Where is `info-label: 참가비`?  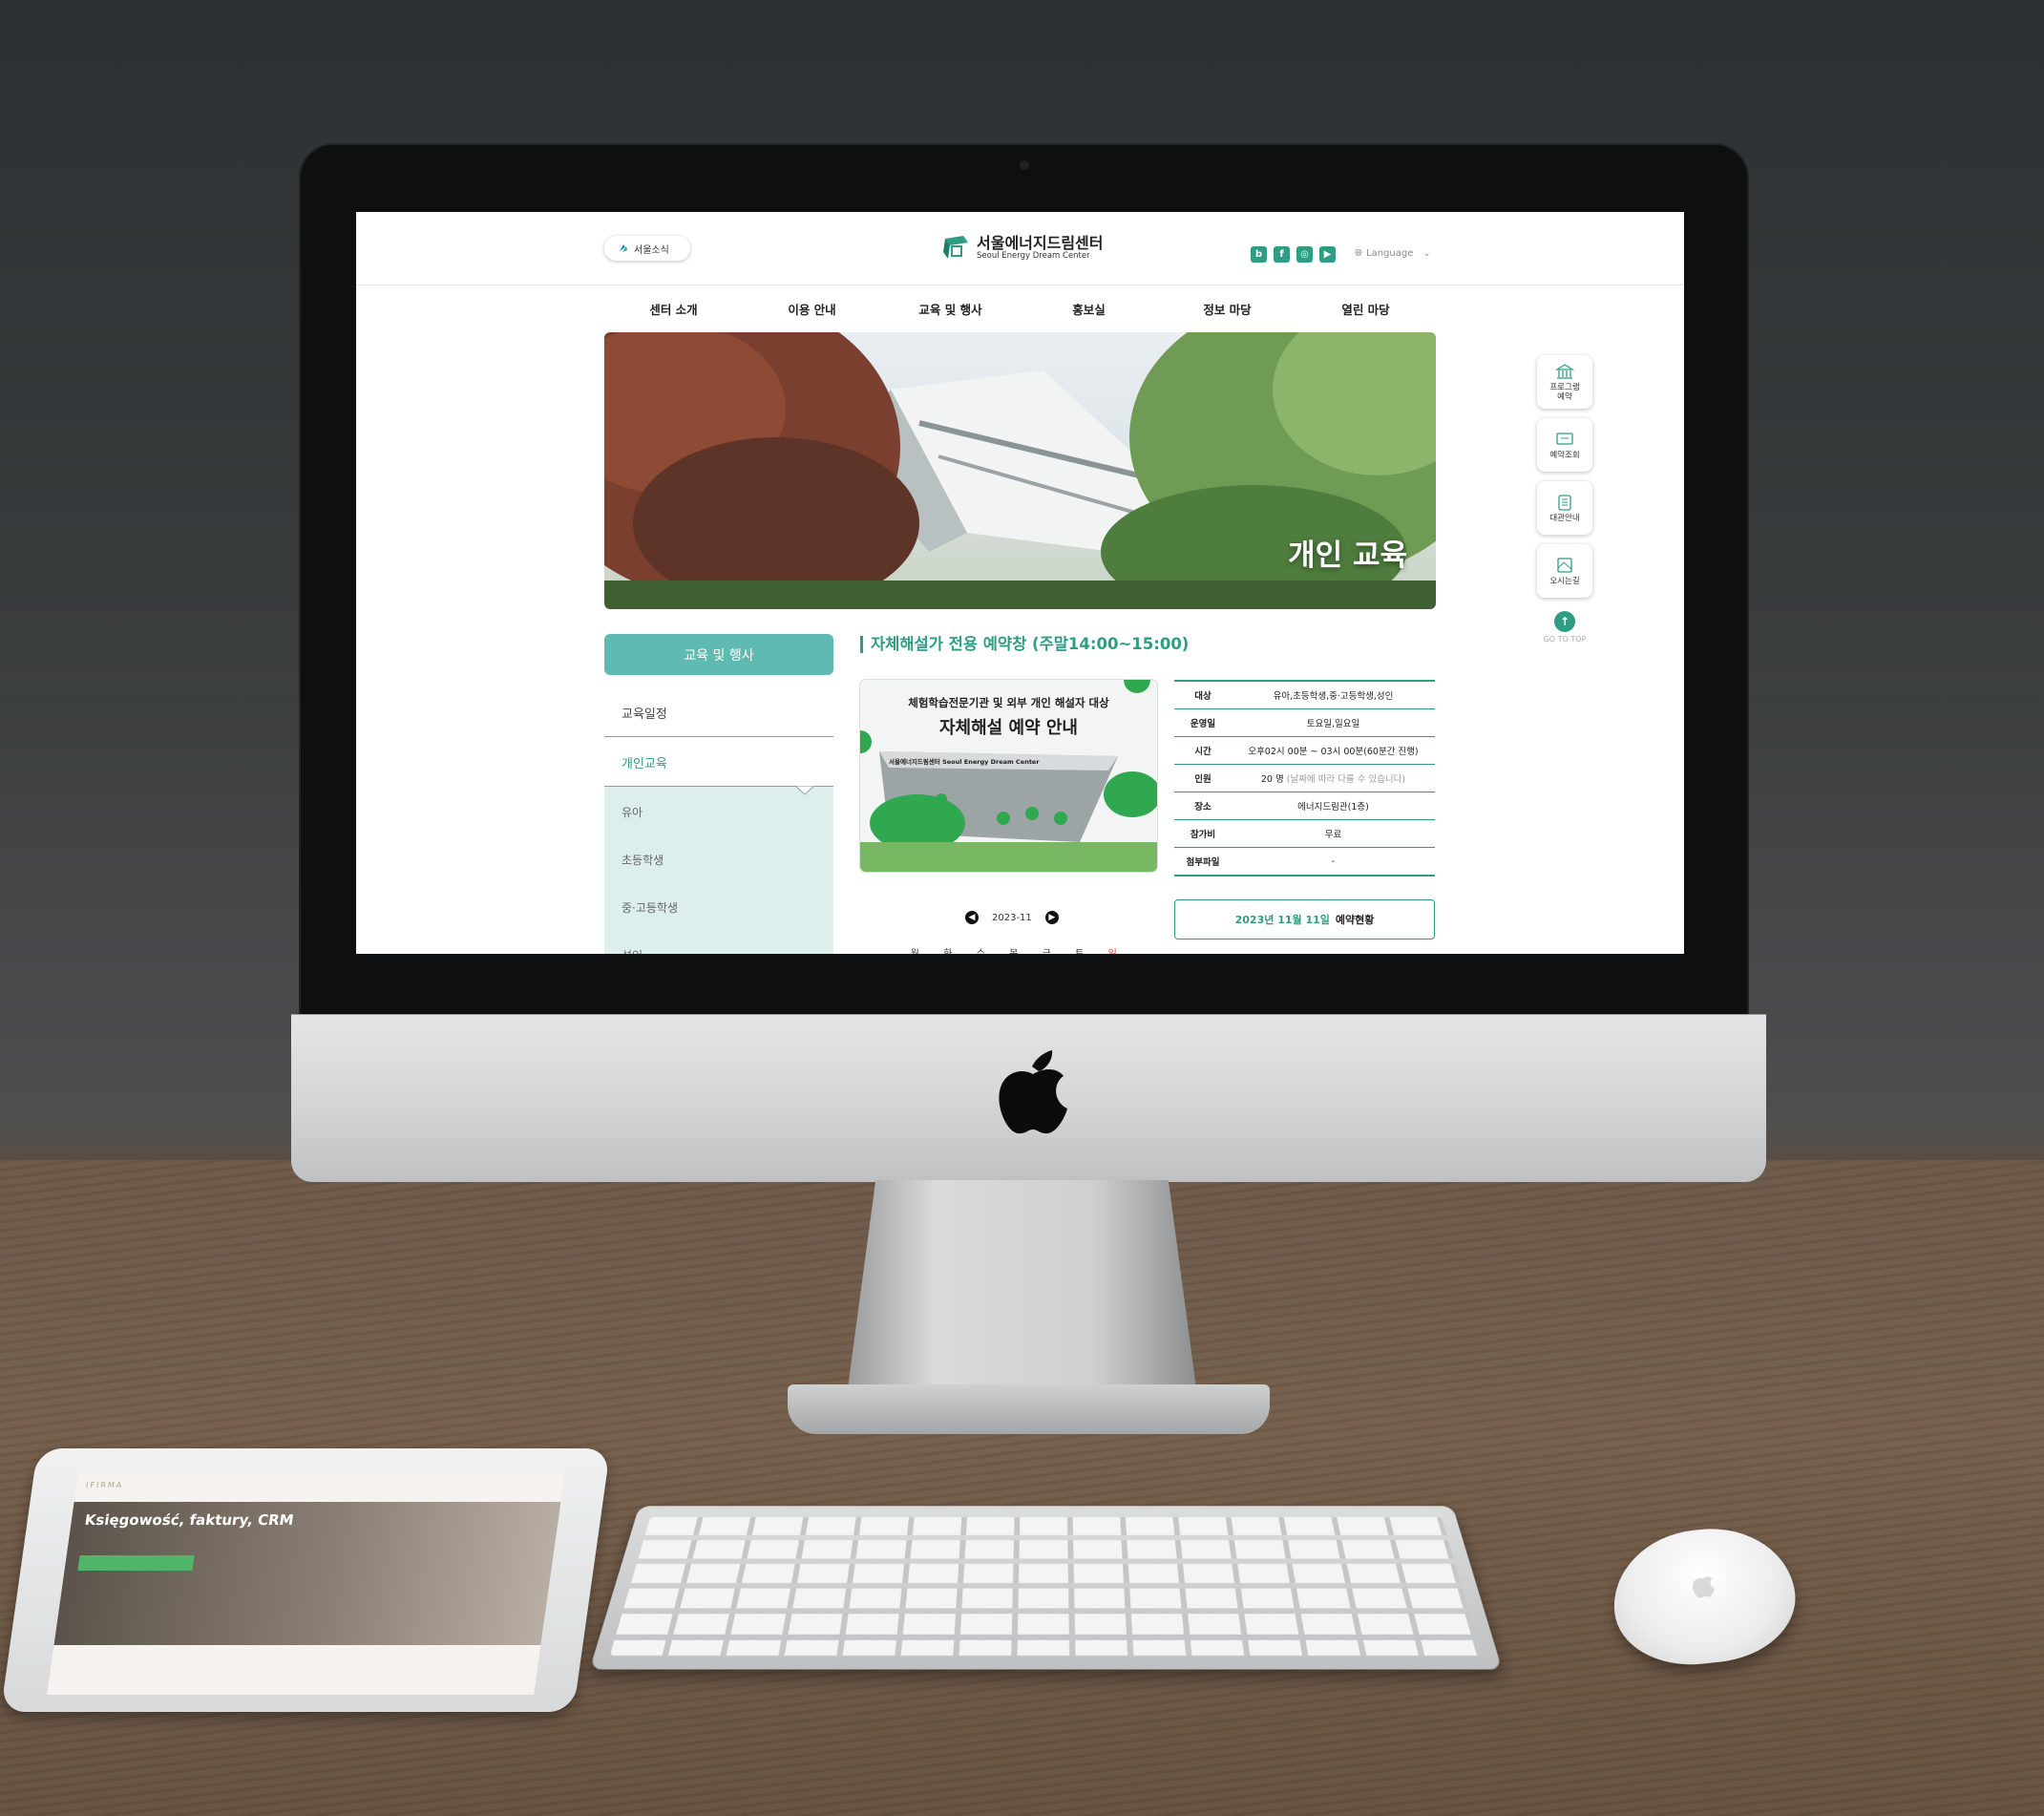
info-label: 참가비 is located at coordinates (1203, 835).